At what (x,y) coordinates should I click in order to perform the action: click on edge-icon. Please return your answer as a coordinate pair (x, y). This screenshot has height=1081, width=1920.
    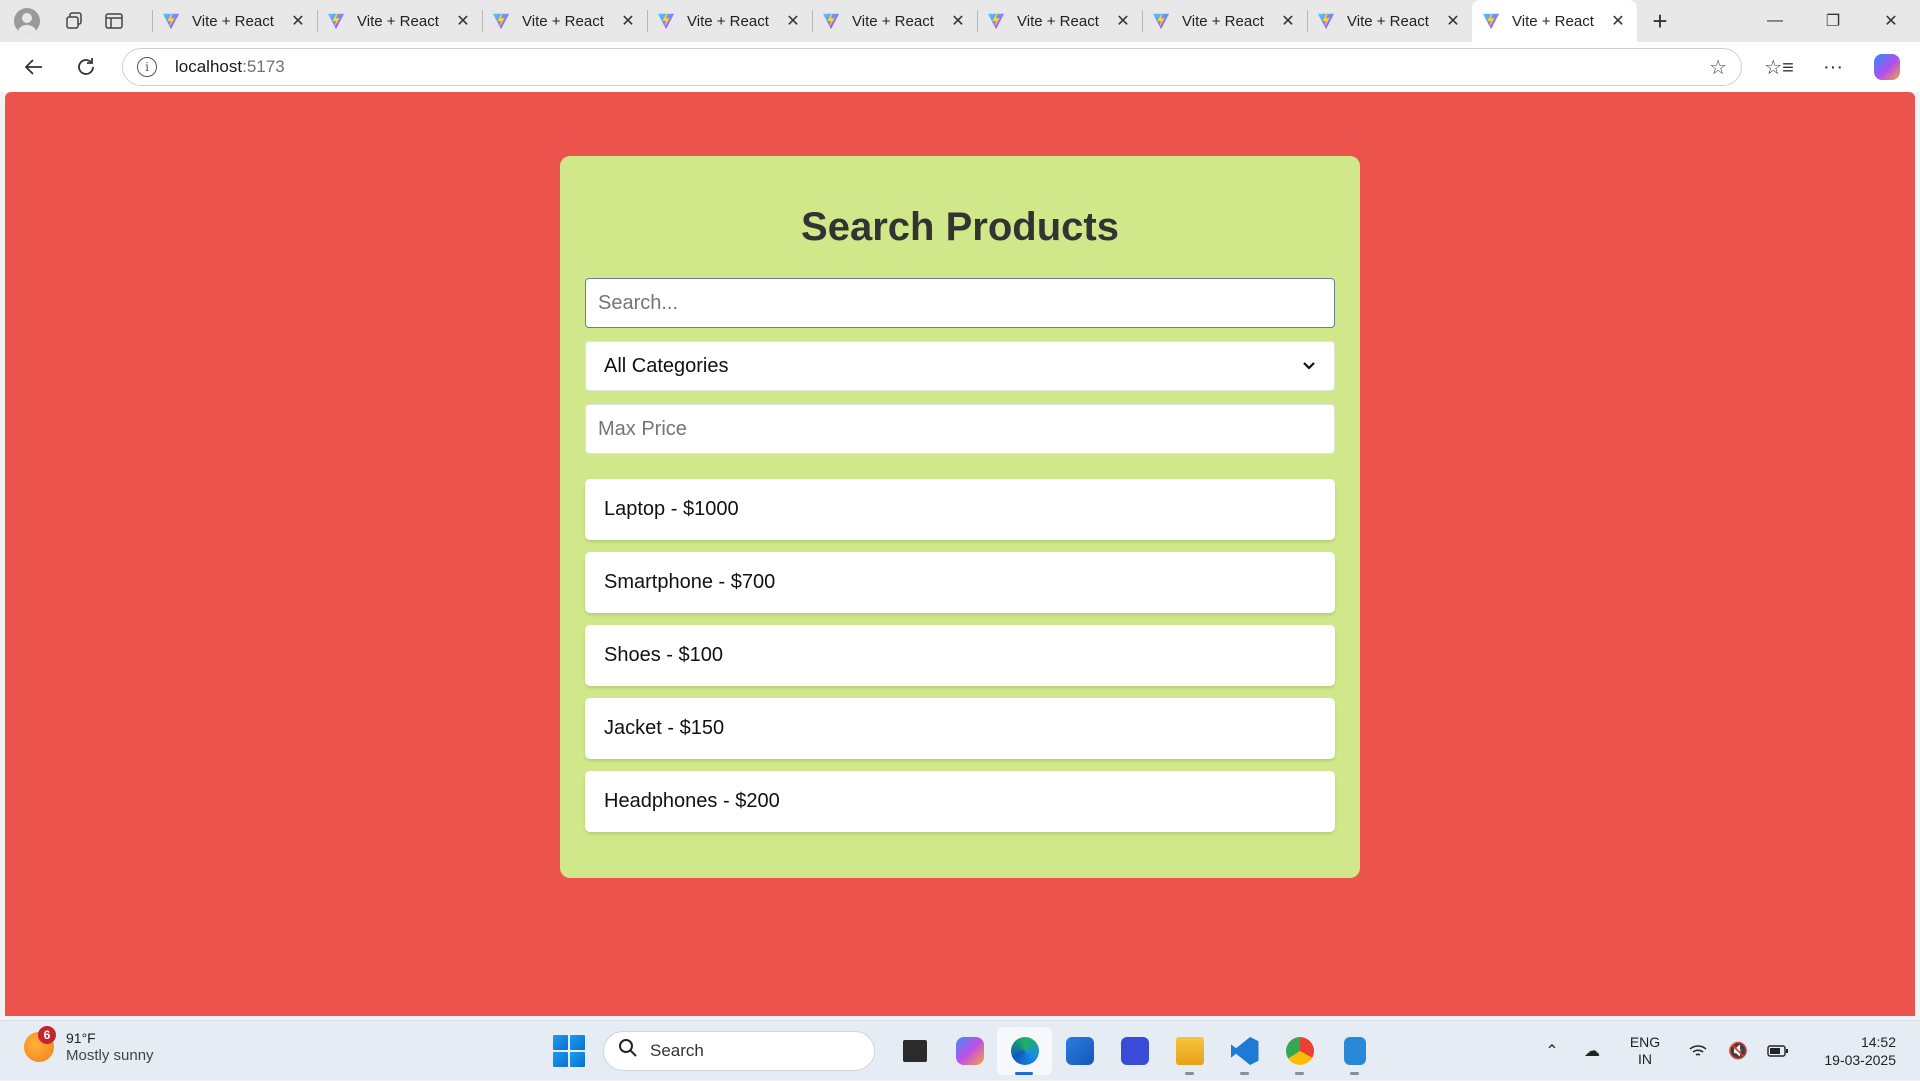
    Looking at the image, I should click on (1024, 1051).